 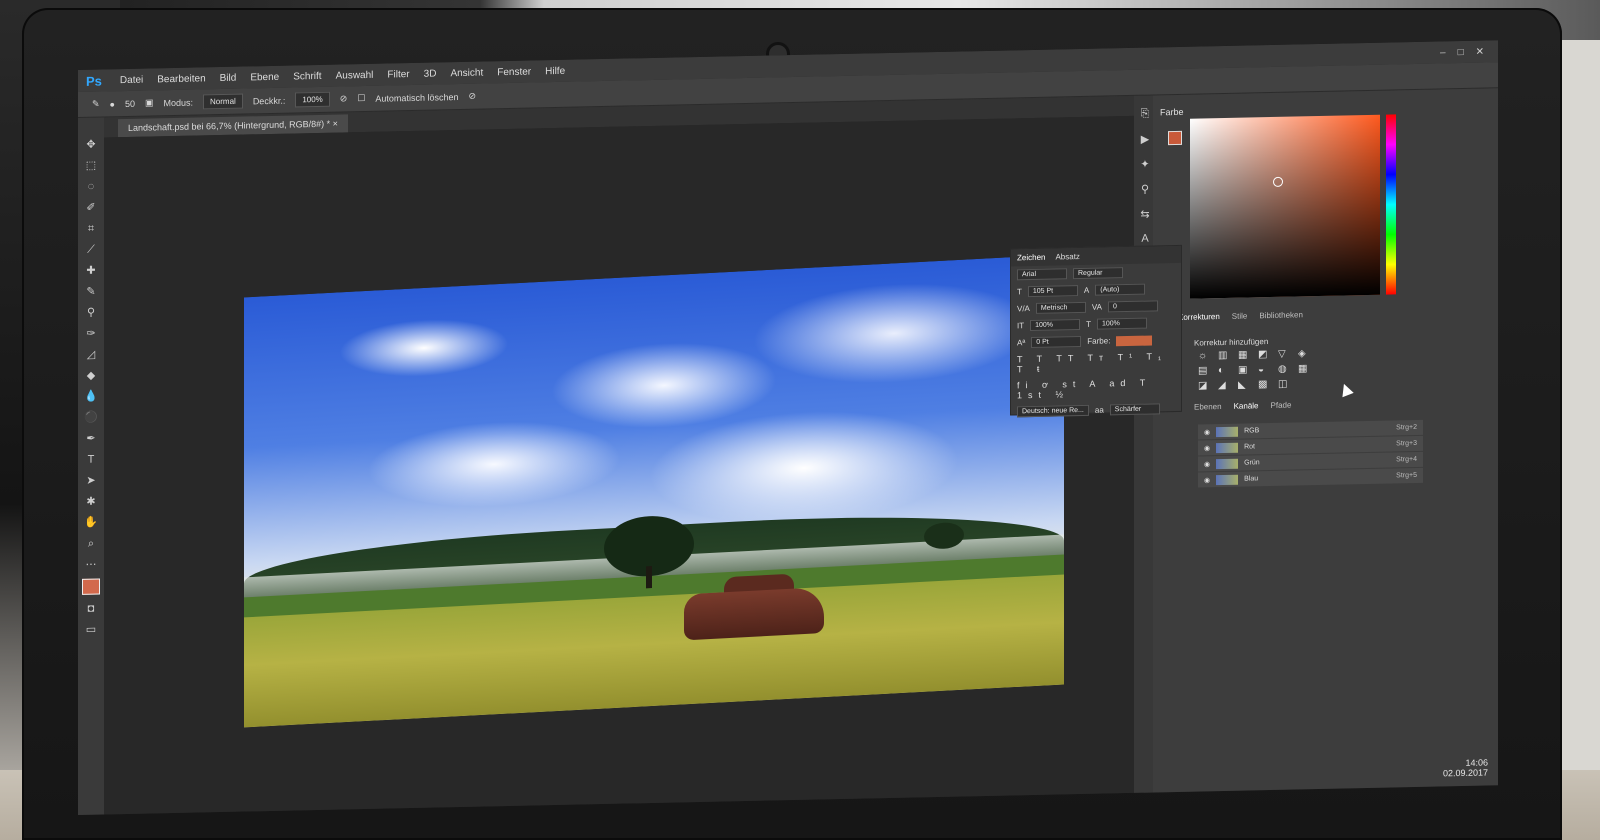 What do you see at coordinates (1122, 323) in the screenshot?
I see `horizontal-scale-input: 100%` at bounding box center [1122, 323].